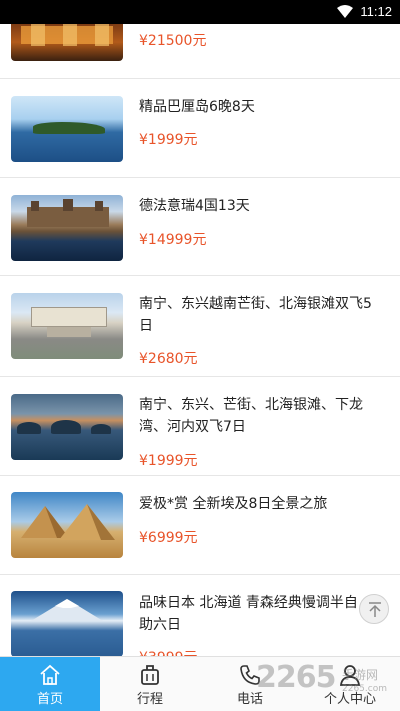 Image resolution: width=400 pixels, height=711 pixels. What do you see at coordinates (248, 614) in the screenshot?
I see `tour-title: 品味日本 北海道 青森经典慢调半自助六日` at bounding box center [248, 614].